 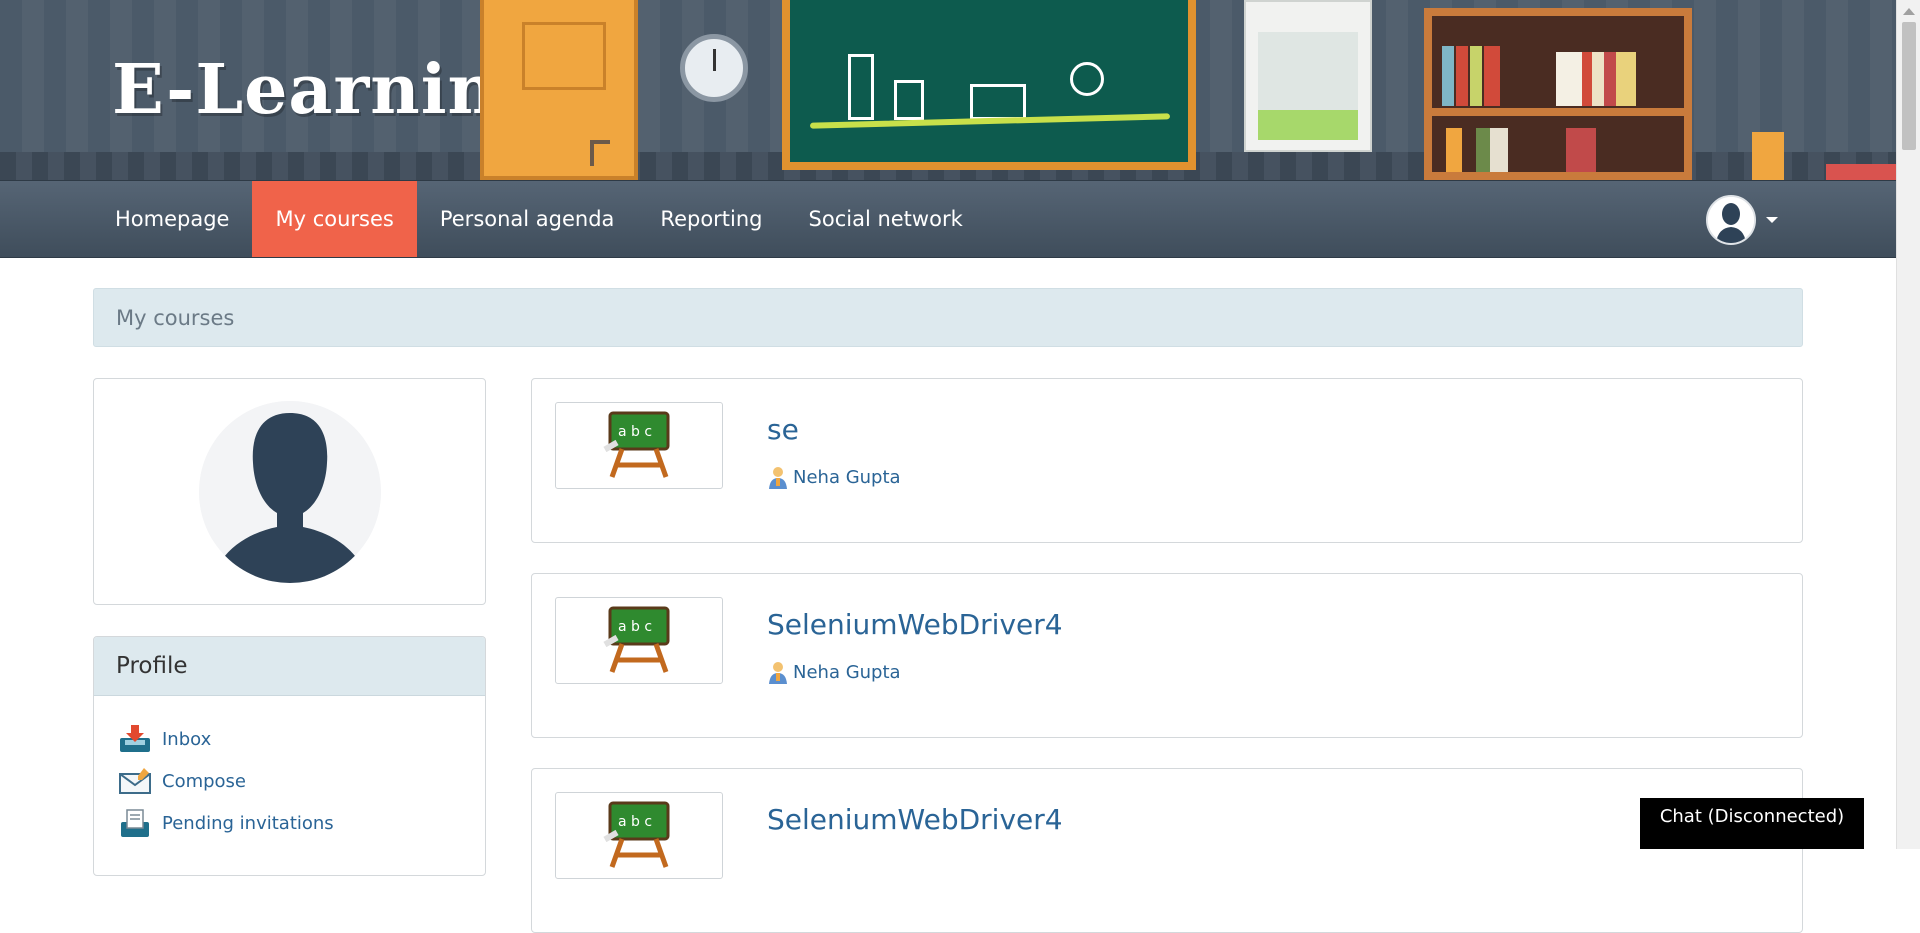 I want to click on bookshelf-illustration, so click(x=1558, y=94).